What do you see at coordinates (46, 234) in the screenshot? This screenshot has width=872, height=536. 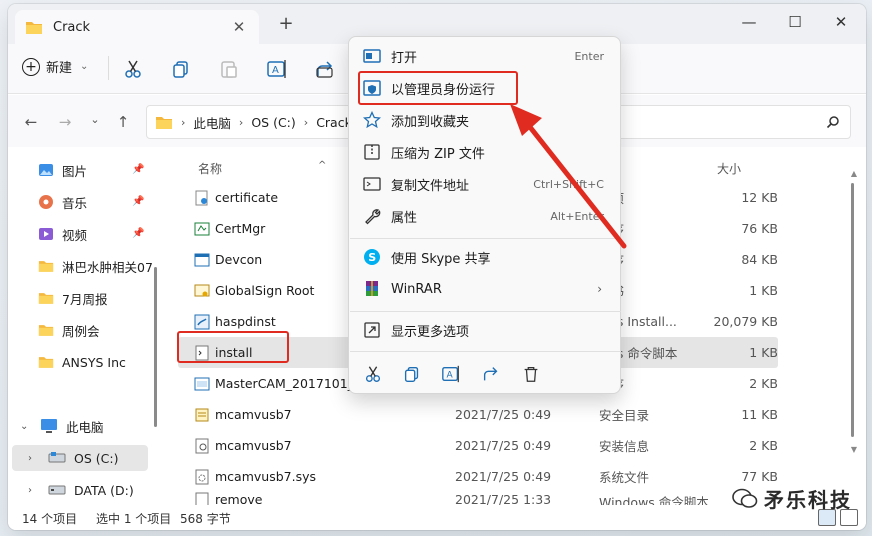 I see `video-icon` at bounding box center [46, 234].